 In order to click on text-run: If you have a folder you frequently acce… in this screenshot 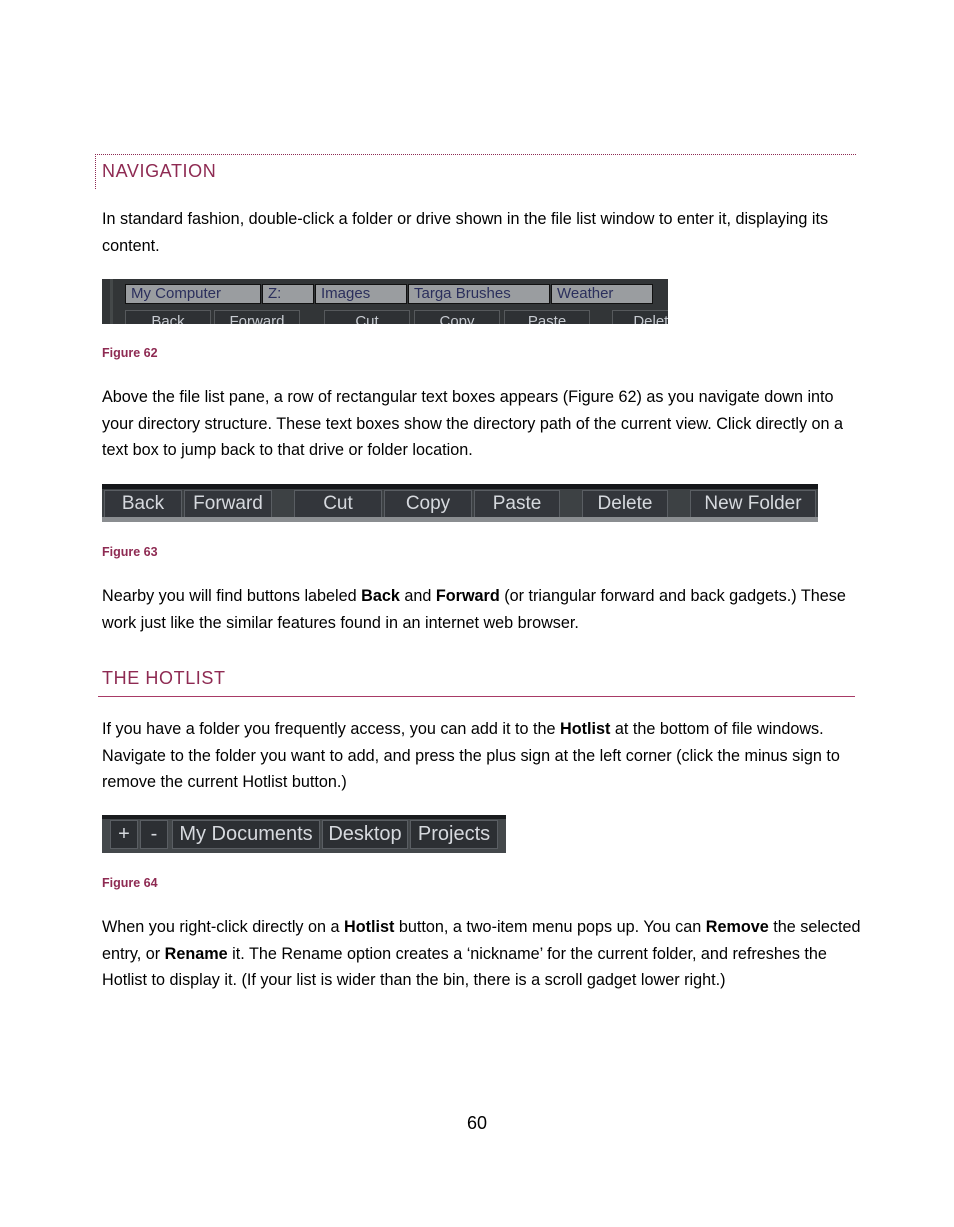, I will do `click(331, 729)`.